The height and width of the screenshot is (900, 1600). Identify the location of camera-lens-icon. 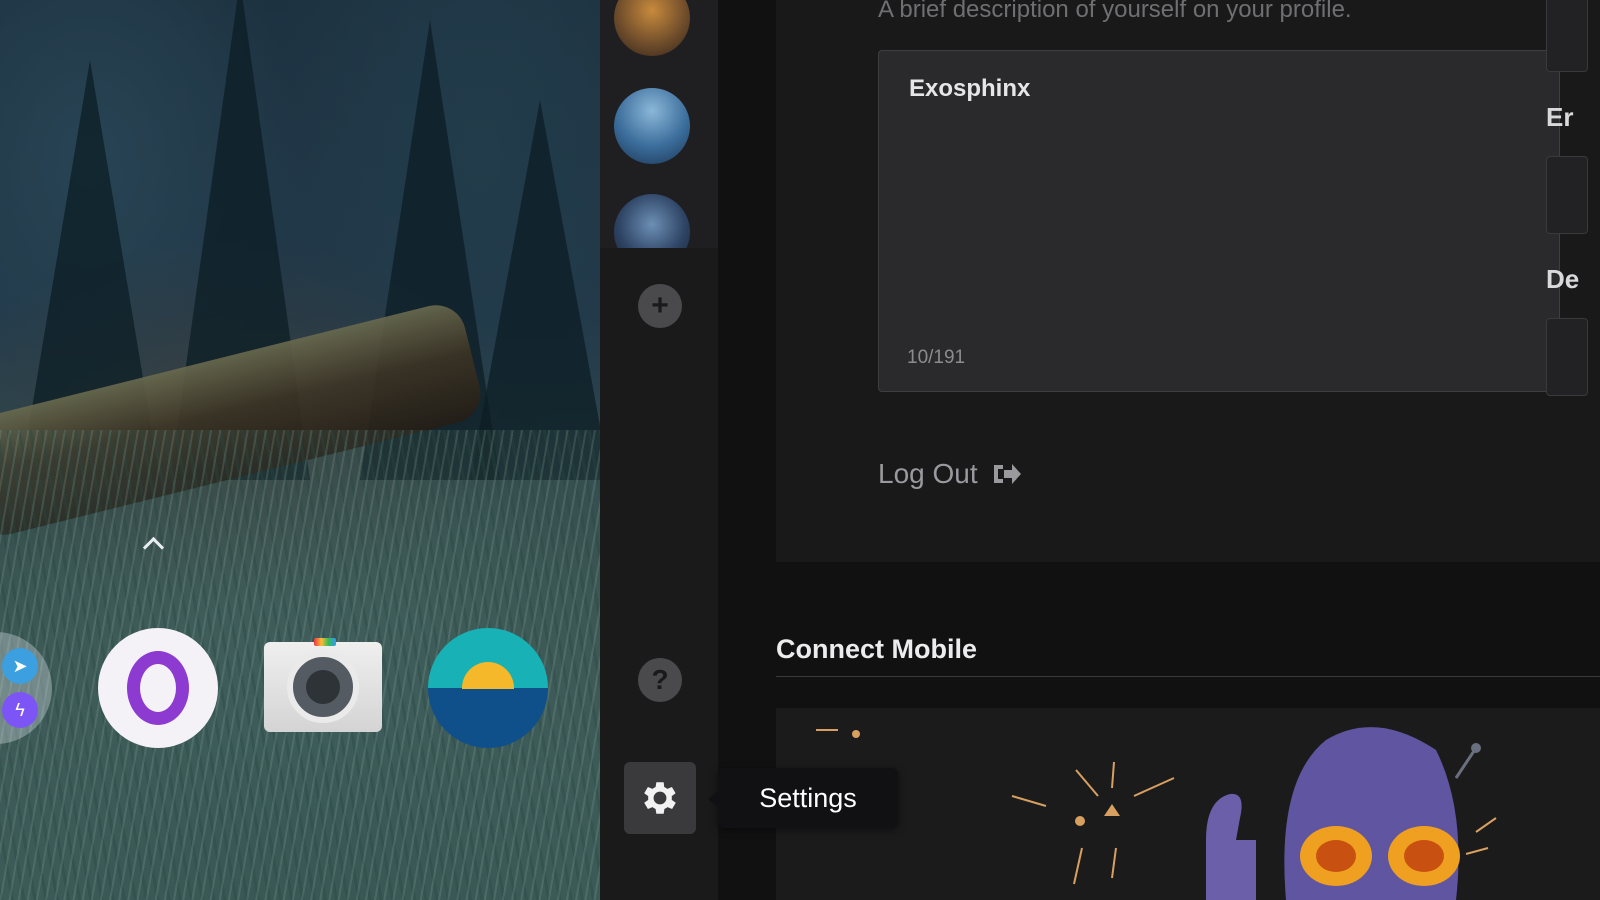
(323, 687).